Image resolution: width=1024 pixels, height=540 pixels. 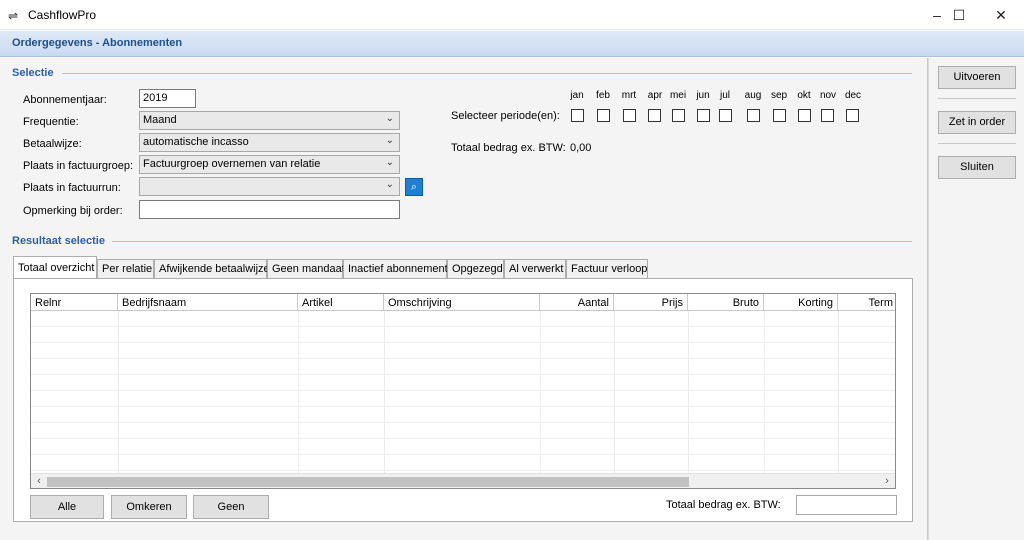 What do you see at coordinates (577, 115) in the screenshot?
I see `checkbox-jan` at bounding box center [577, 115].